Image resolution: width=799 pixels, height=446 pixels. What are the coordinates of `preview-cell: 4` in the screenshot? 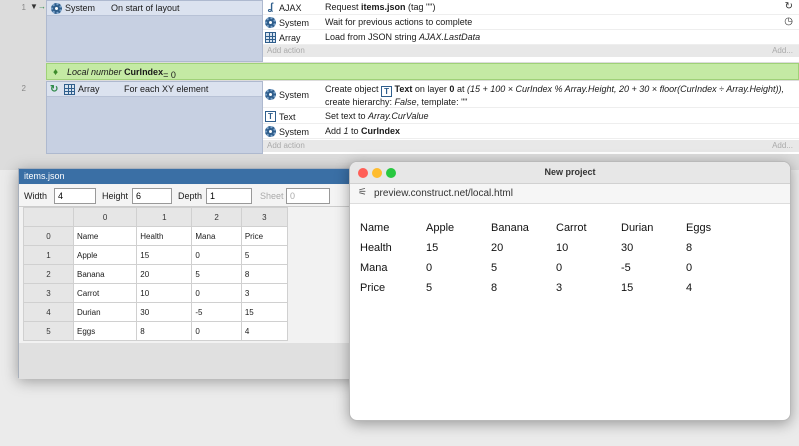 It's located at (689, 288).